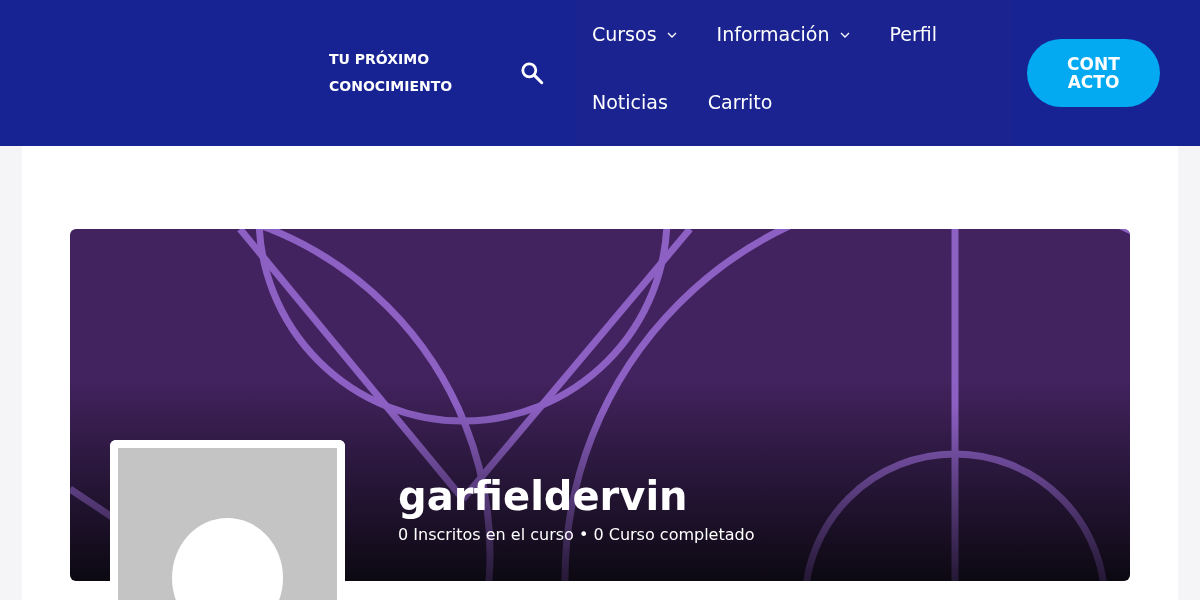 This screenshot has height=600, width=1200. I want to click on nav-link: Noticias, so click(650, 102).